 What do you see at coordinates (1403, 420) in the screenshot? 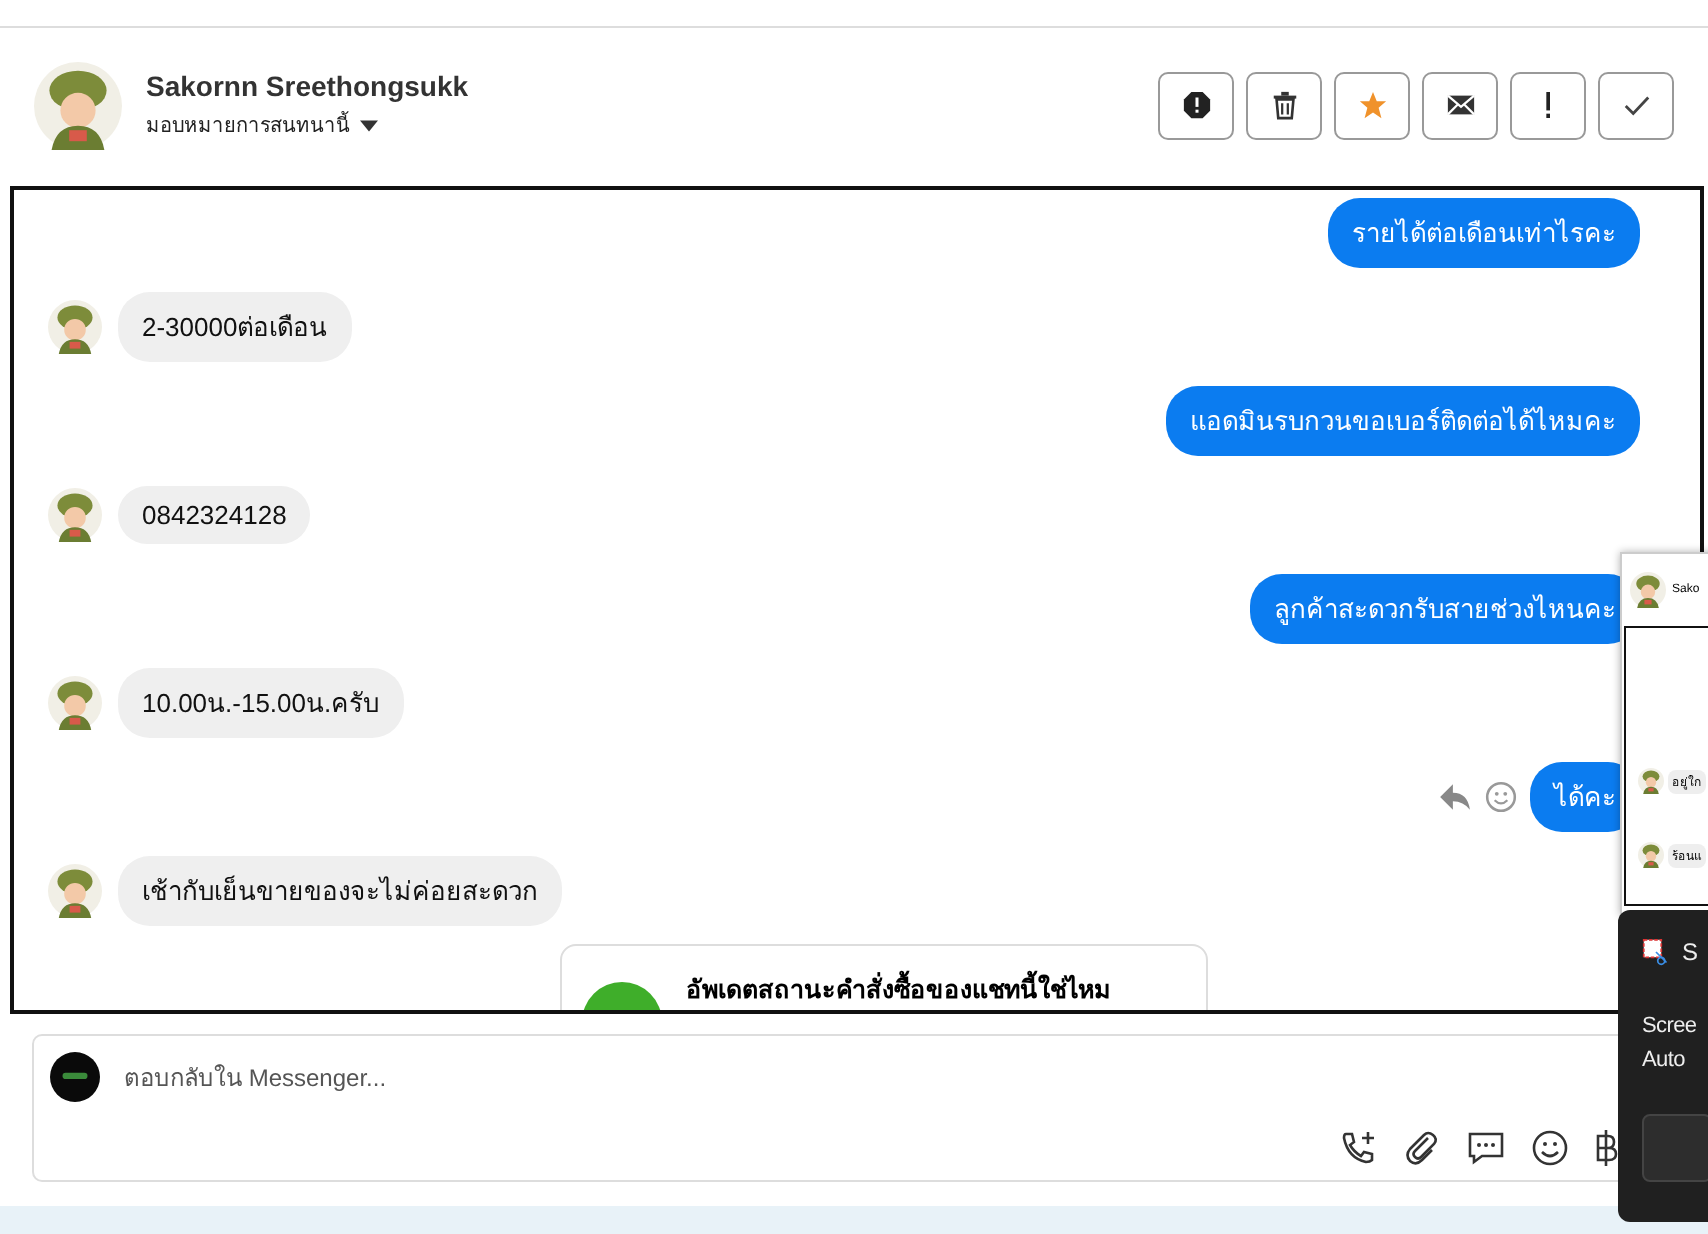
I see `sent-message: แอดมินรบกวนขอเบอร์ติดต่อได้ไหมคะ` at bounding box center [1403, 420].